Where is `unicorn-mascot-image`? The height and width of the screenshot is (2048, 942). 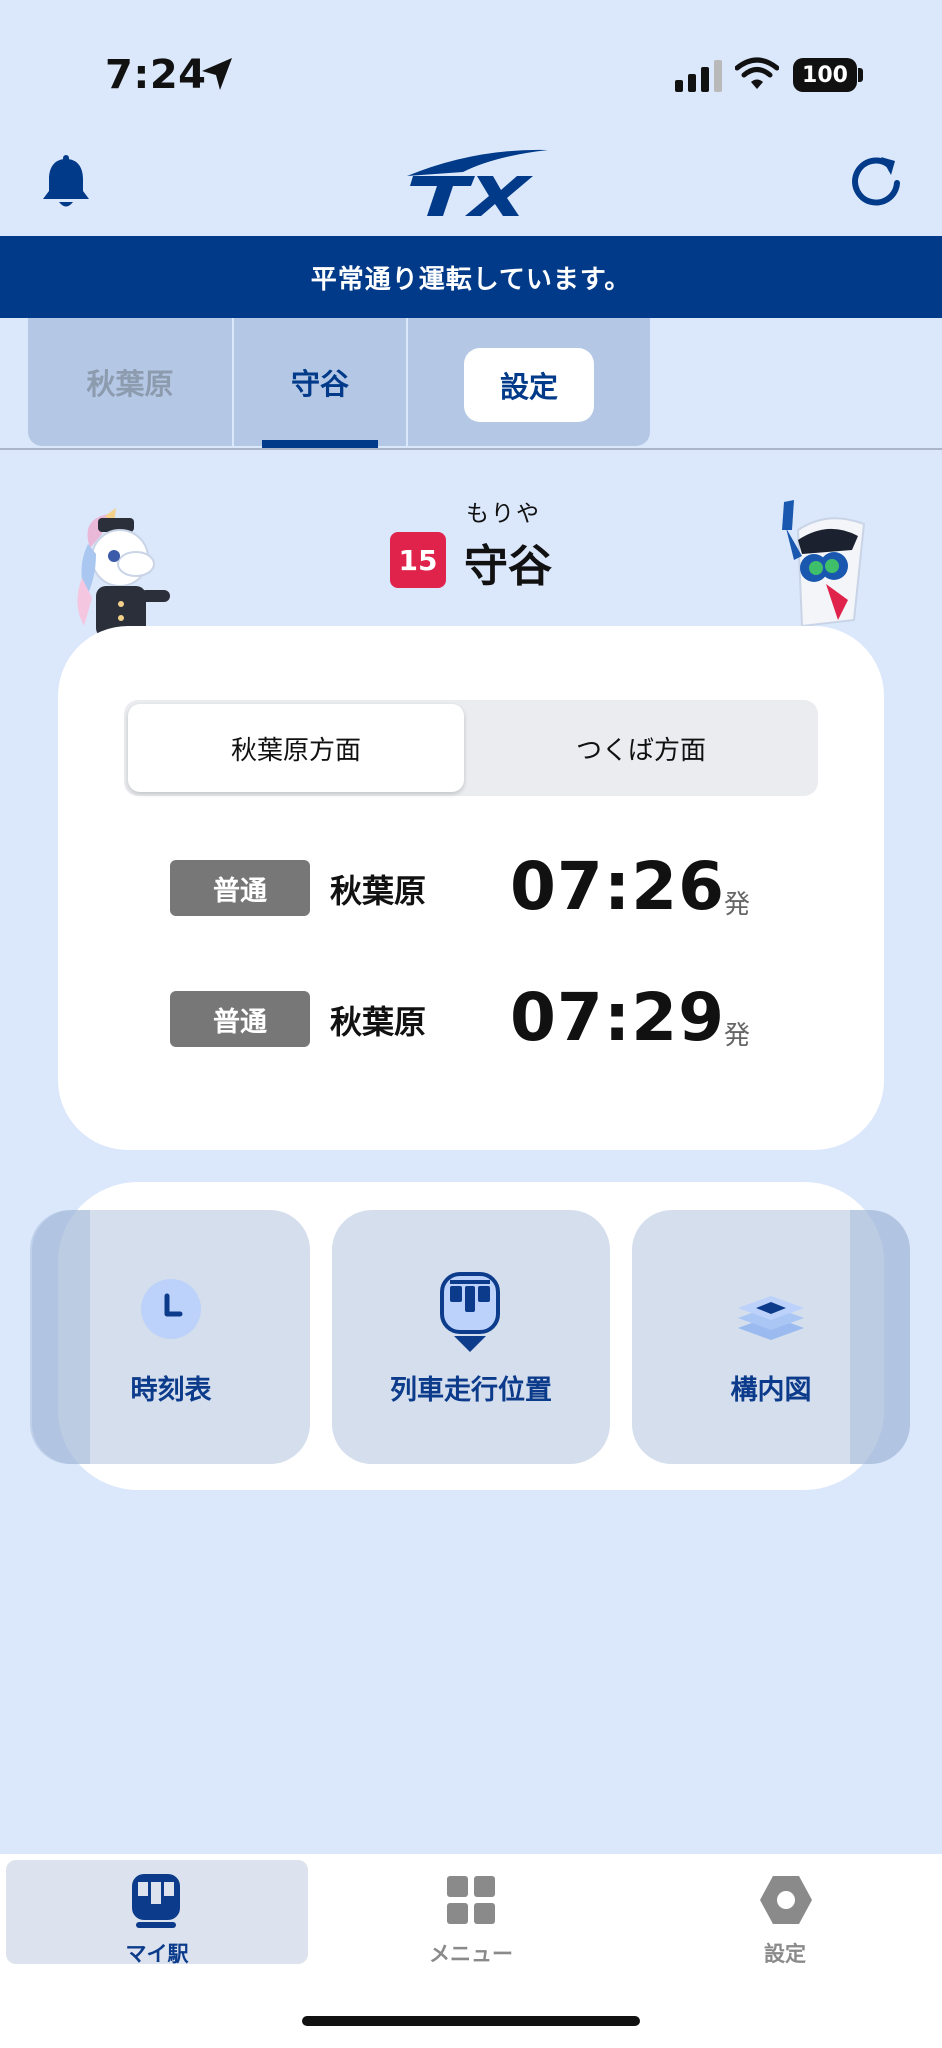
unicorn-mascot-image is located at coordinates (123, 573).